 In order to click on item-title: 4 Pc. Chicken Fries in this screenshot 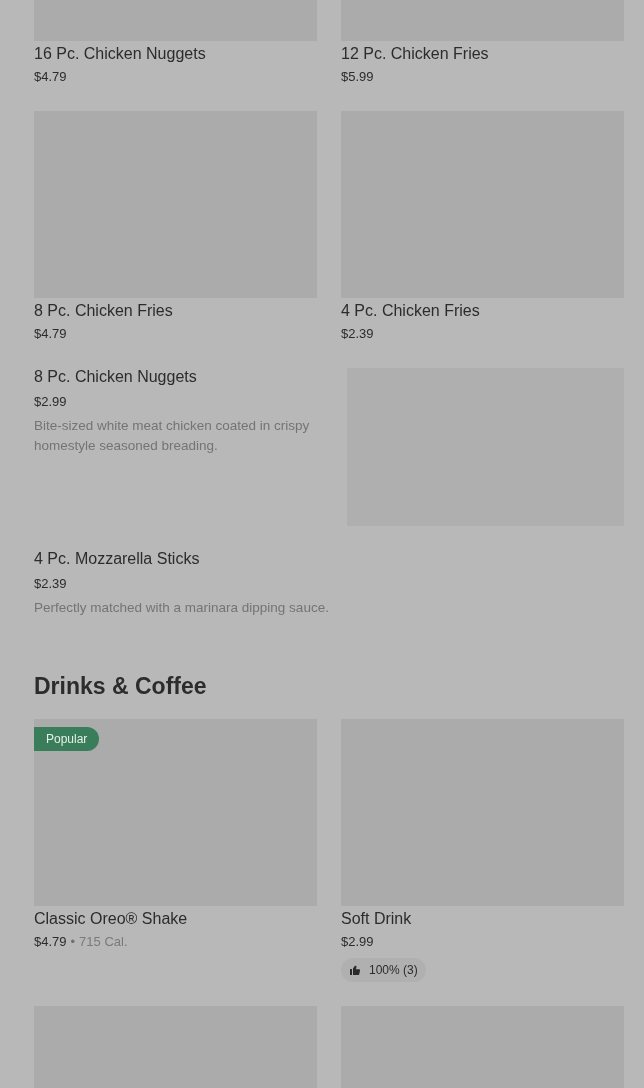, I will do `click(482, 311)`.